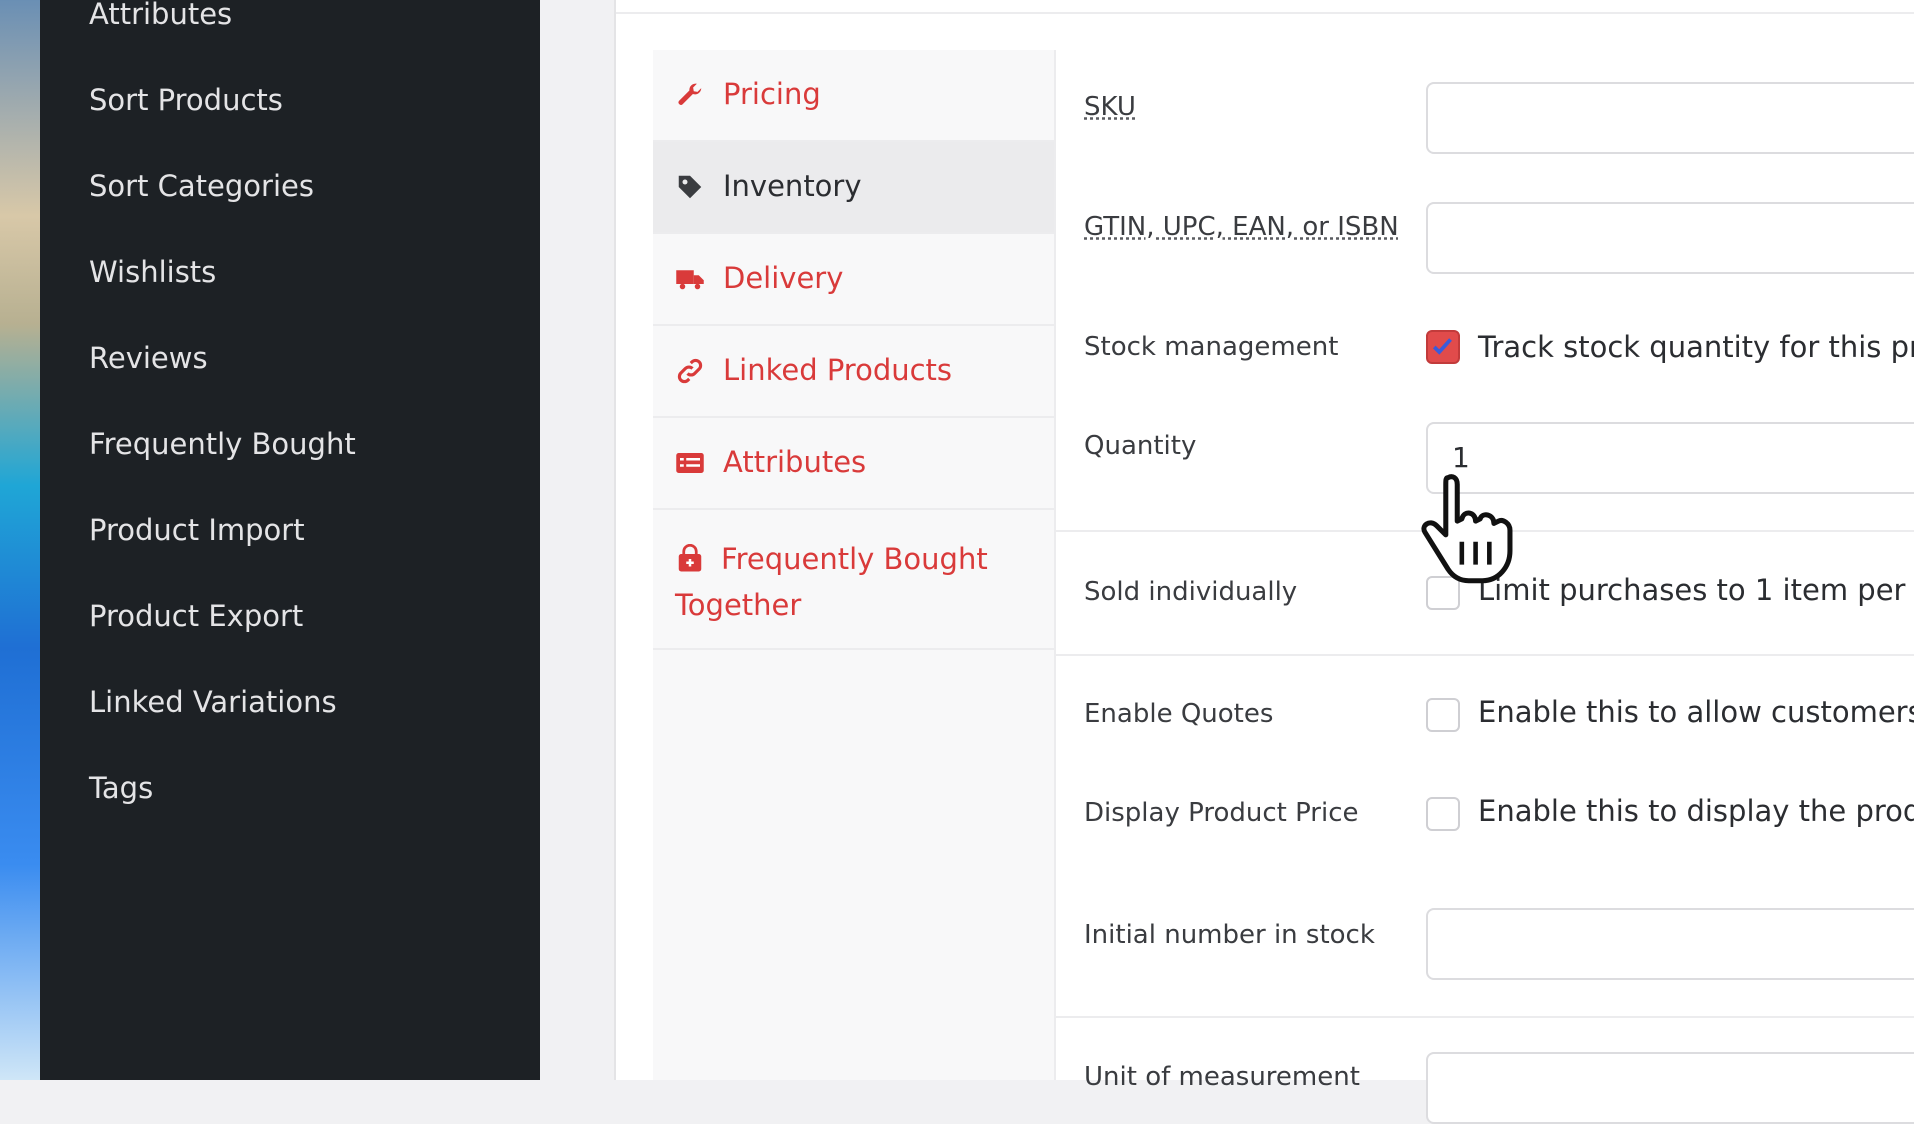 The image size is (1914, 1124). What do you see at coordinates (1221, 813) in the screenshot?
I see `display-product-price-label: Display Product Price` at bounding box center [1221, 813].